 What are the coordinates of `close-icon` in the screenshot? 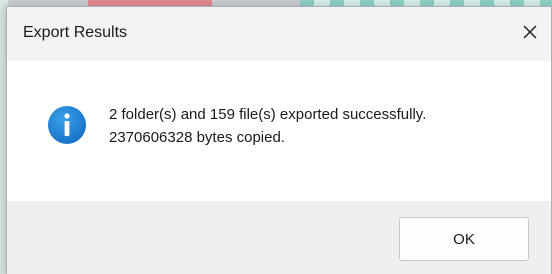 It's located at (530, 32).